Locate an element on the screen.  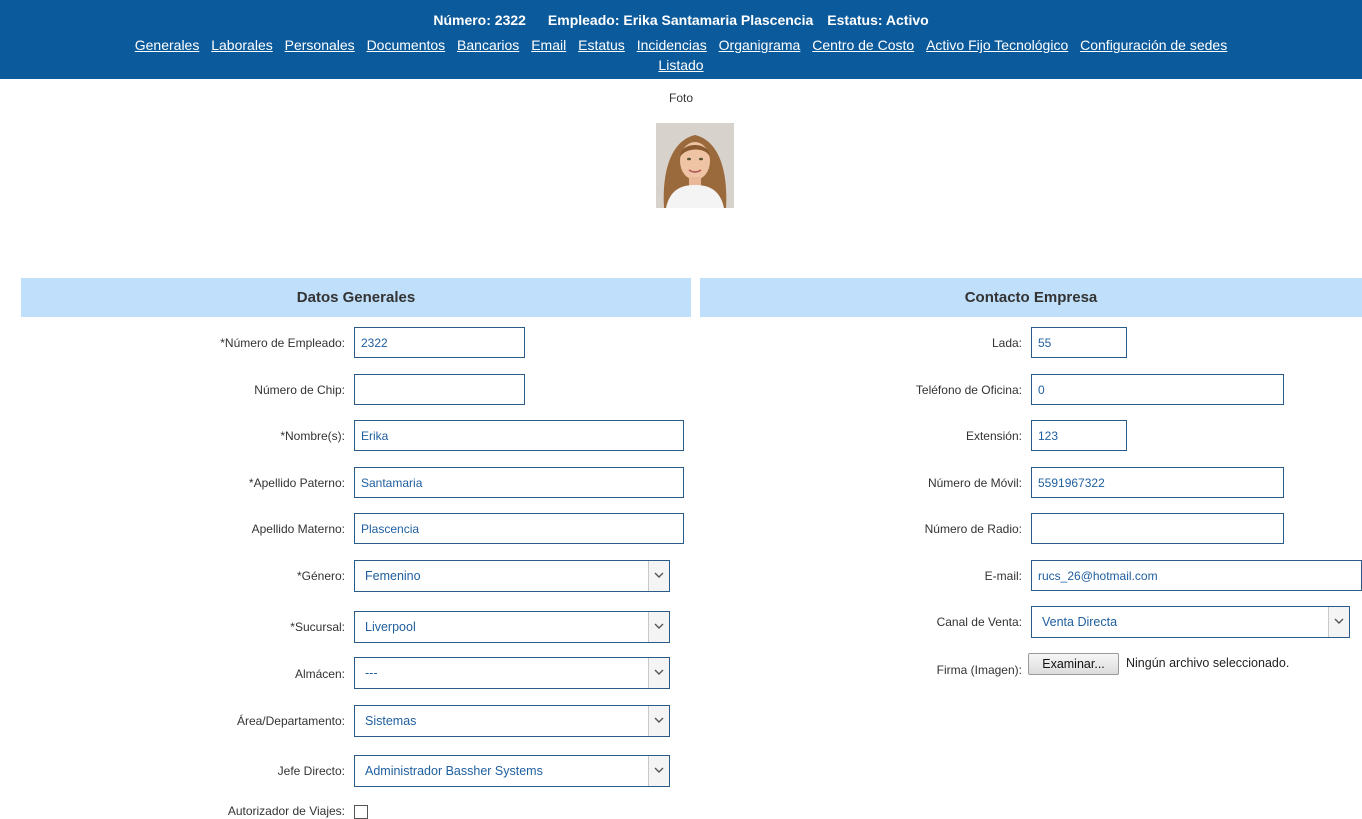
employee-photo is located at coordinates (695, 165).